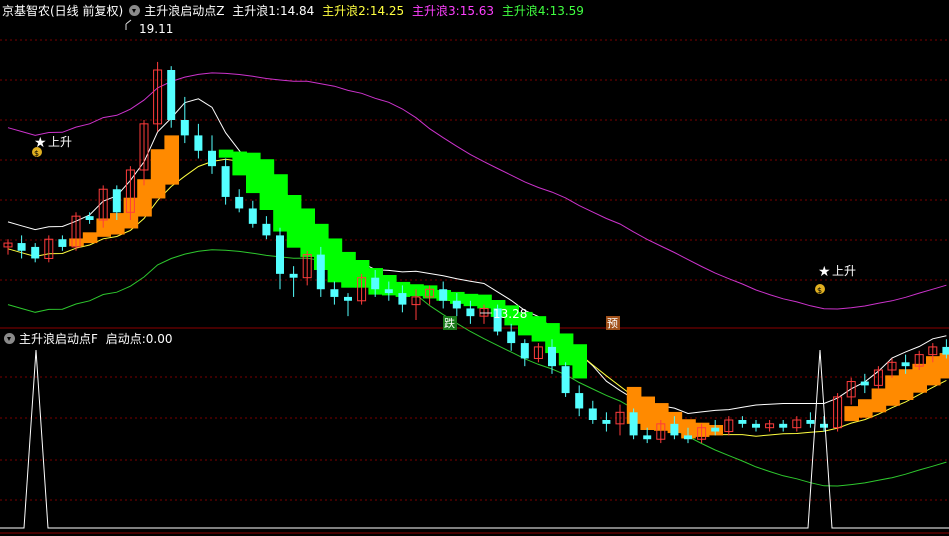 The height and width of the screenshot is (536, 949). What do you see at coordinates (63, 11) in the screenshot?
I see `stock-title: 京基智农(日线 前复权)` at bounding box center [63, 11].